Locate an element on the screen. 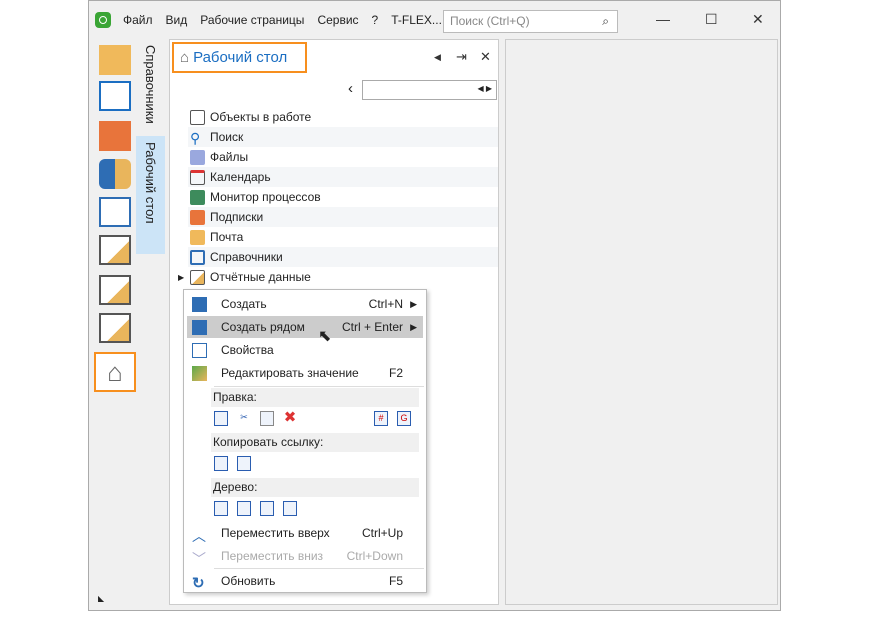 This screenshot has height=618, width=880. search-icon: ⌕ is located at coordinates (605, 21).